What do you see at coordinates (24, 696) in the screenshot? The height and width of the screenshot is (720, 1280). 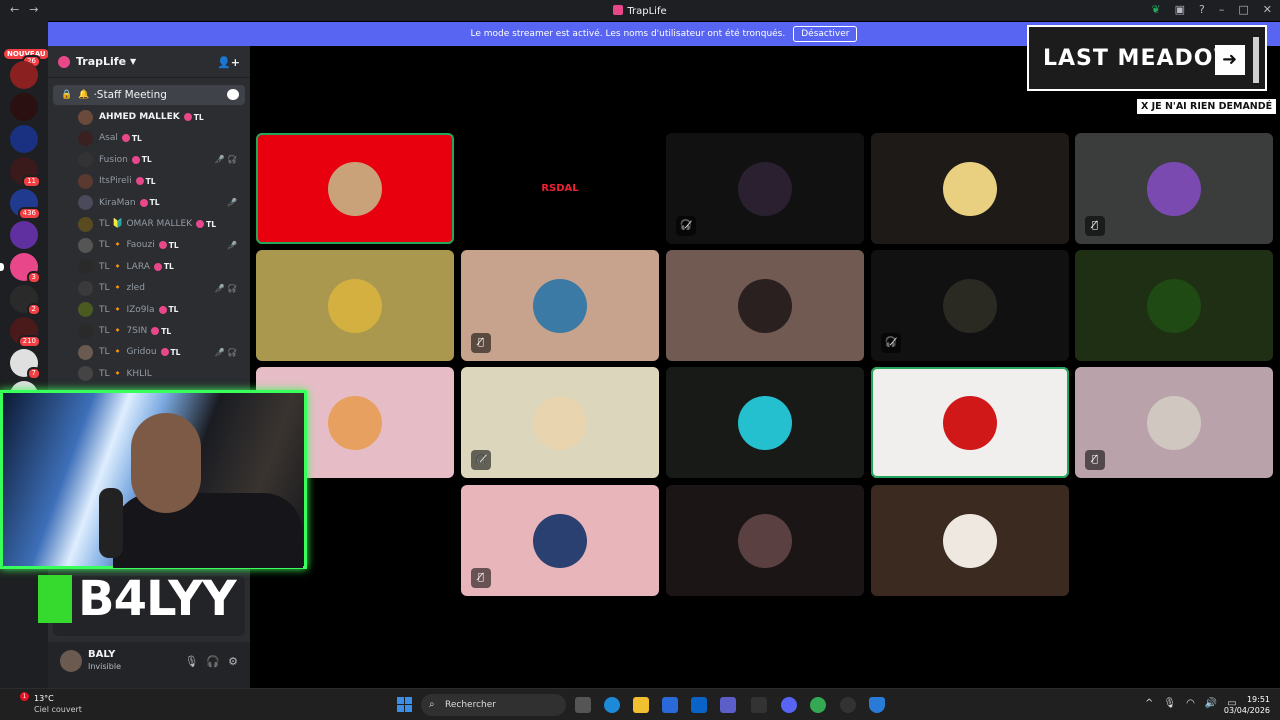 I see `notification-badge: 1` at bounding box center [24, 696].